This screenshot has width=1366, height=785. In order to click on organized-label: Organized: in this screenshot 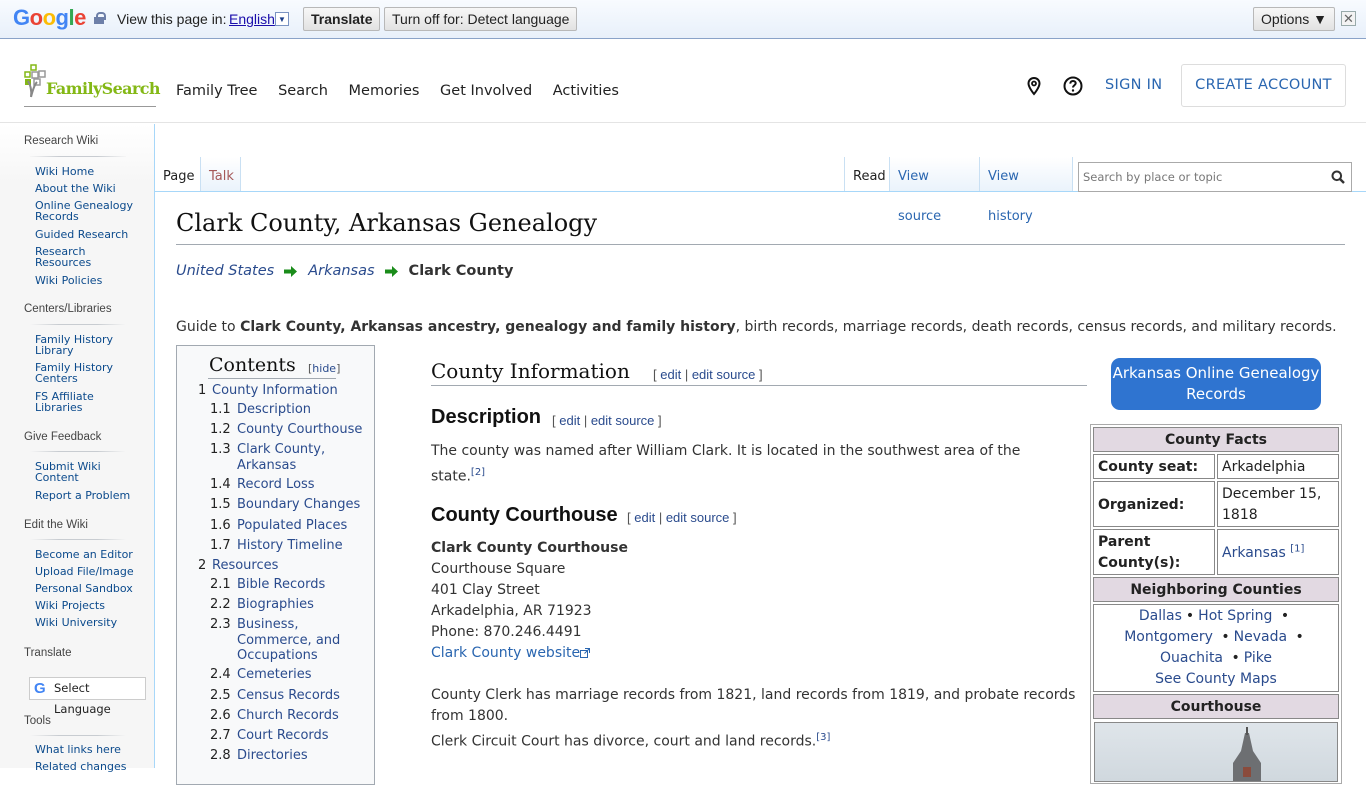, I will do `click(1154, 504)`.